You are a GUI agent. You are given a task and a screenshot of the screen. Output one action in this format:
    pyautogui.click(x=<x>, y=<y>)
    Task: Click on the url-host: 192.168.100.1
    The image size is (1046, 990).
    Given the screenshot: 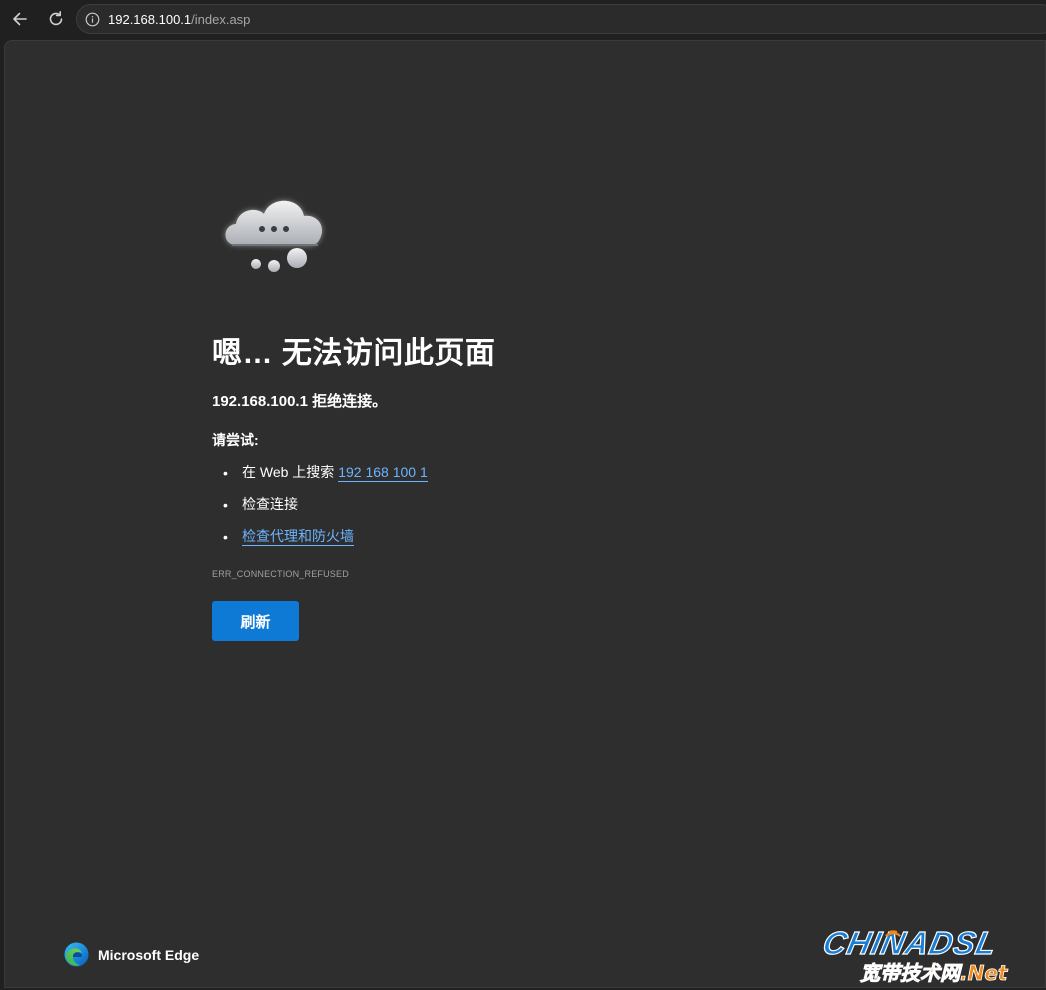 What is the action you would take?
    pyautogui.click(x=150, y=19)
    